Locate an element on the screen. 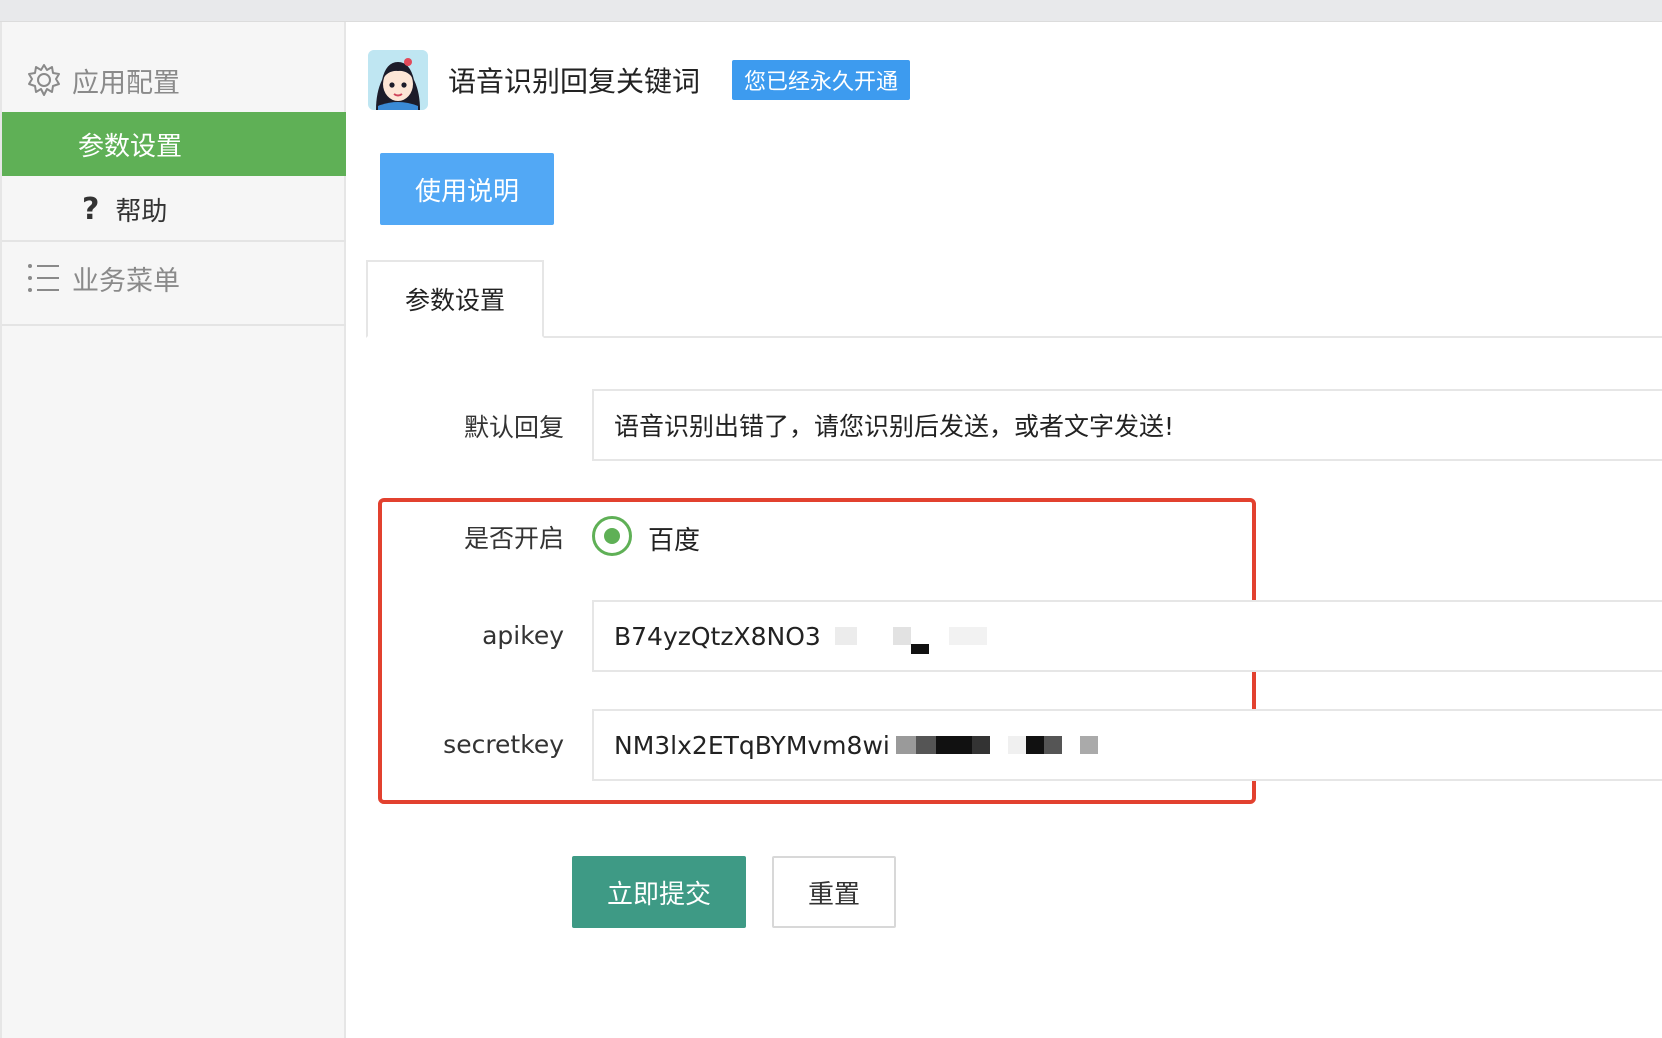 The image size is (1662, 1038). tab-bar is located at coordinates (1014, 337).